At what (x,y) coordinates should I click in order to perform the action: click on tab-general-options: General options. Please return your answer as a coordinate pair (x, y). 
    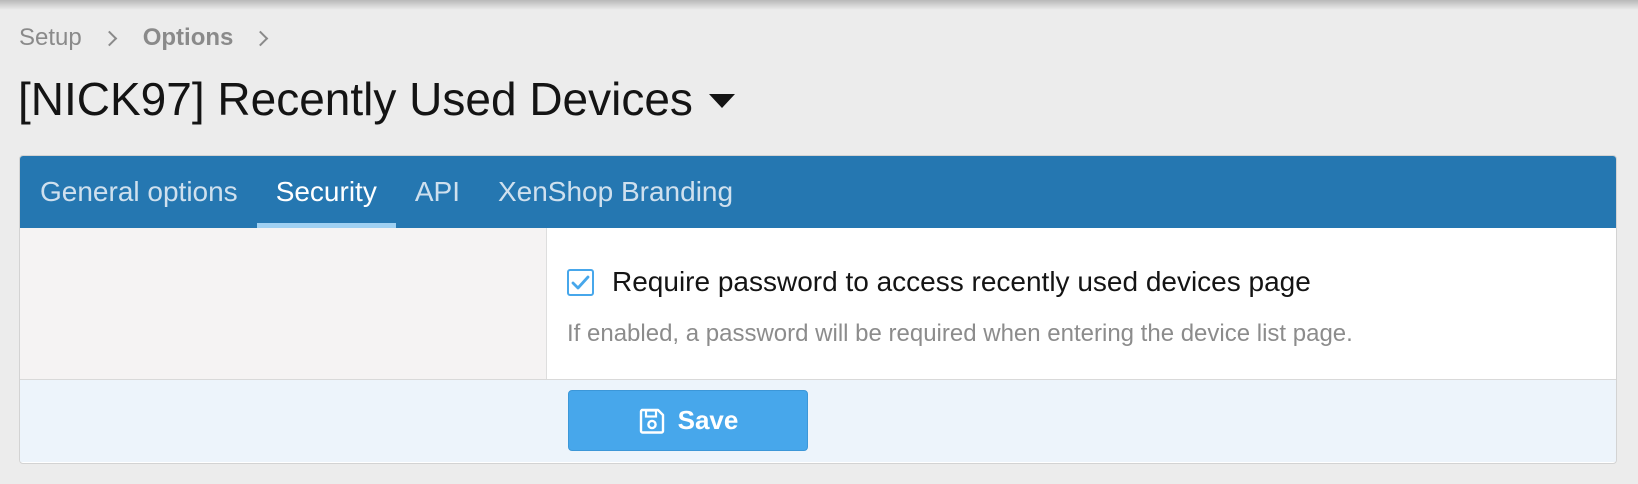
    Looking at the image, I should click on (139, 192).